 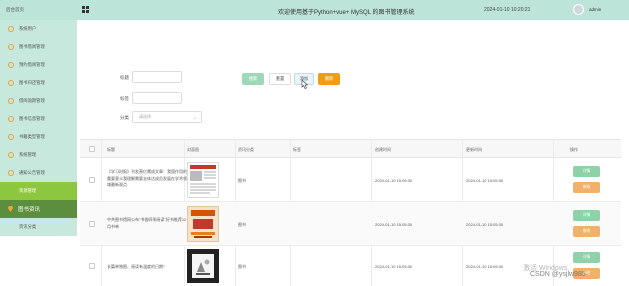 What do you see at coordinates (280, 79) in the screenshot?
I see `reset-button: 重置` at bounding box center [280, 79].